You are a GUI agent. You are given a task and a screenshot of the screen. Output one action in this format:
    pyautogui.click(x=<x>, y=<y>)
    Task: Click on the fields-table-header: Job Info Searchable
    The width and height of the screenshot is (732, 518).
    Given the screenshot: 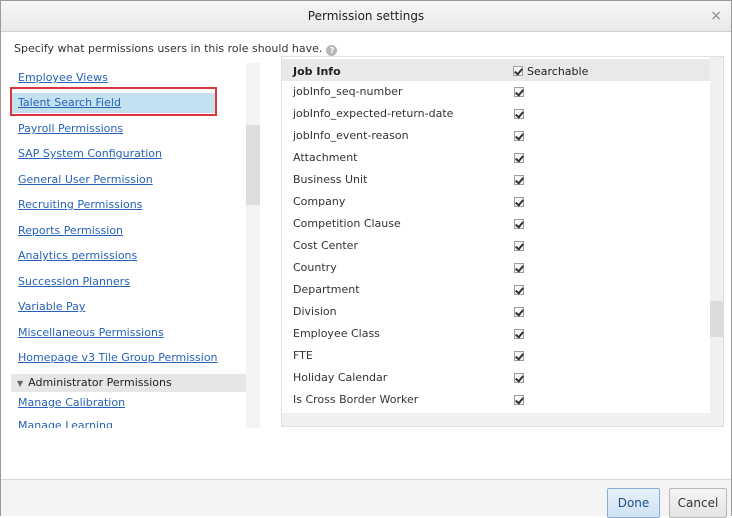 What is the action you would take?
    pyautogui.click(x=496, y=70)
    